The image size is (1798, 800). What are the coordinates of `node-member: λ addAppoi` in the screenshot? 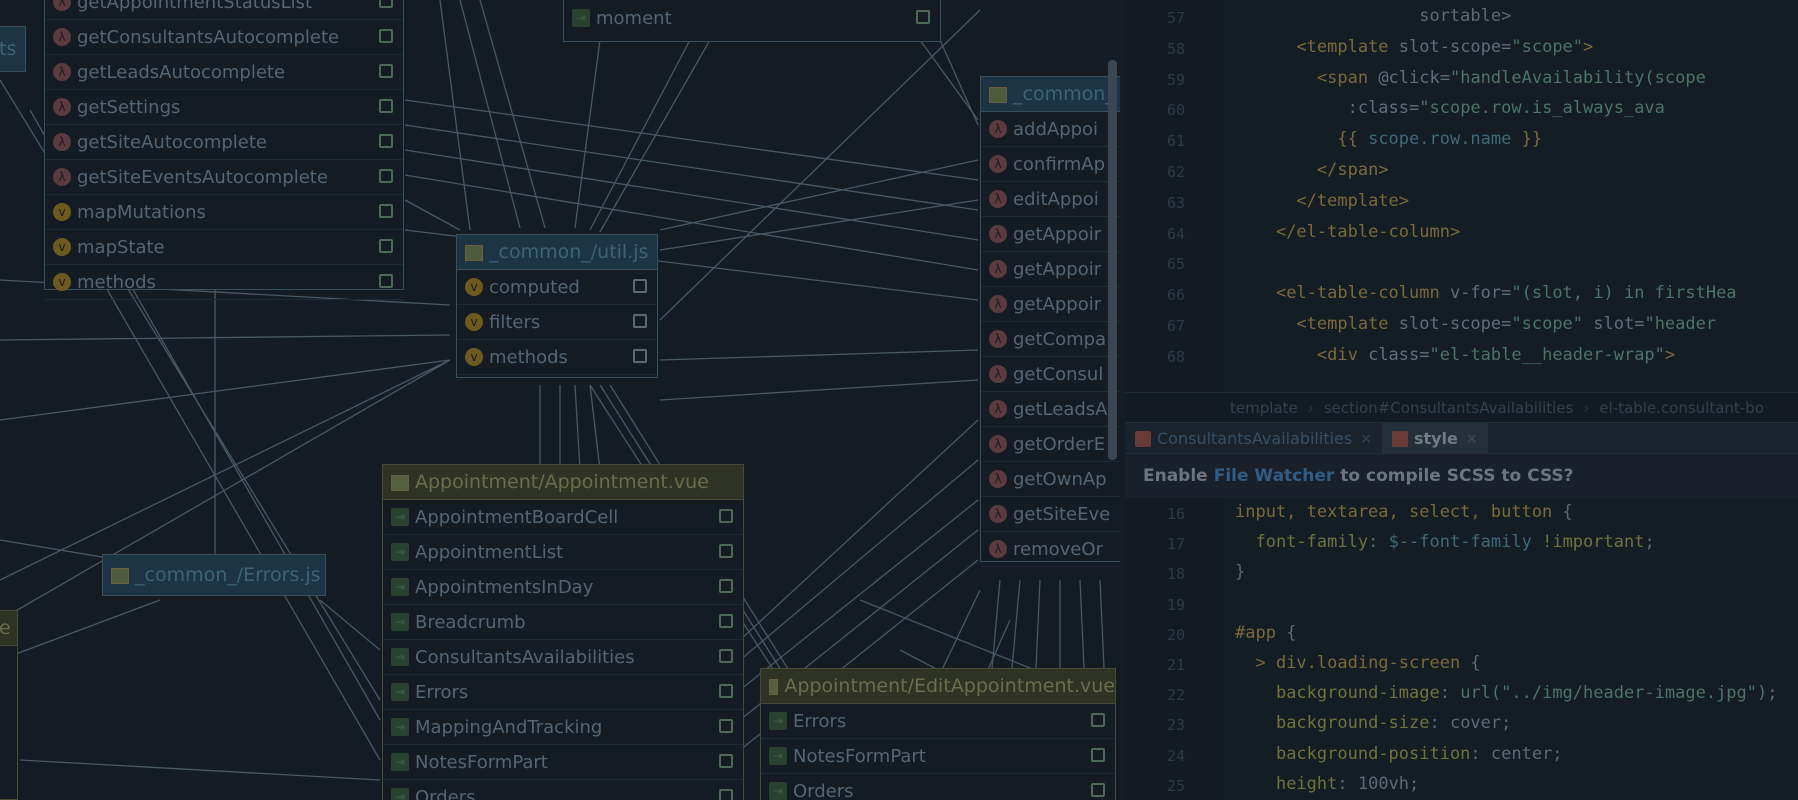 It's located at (1050, 129).